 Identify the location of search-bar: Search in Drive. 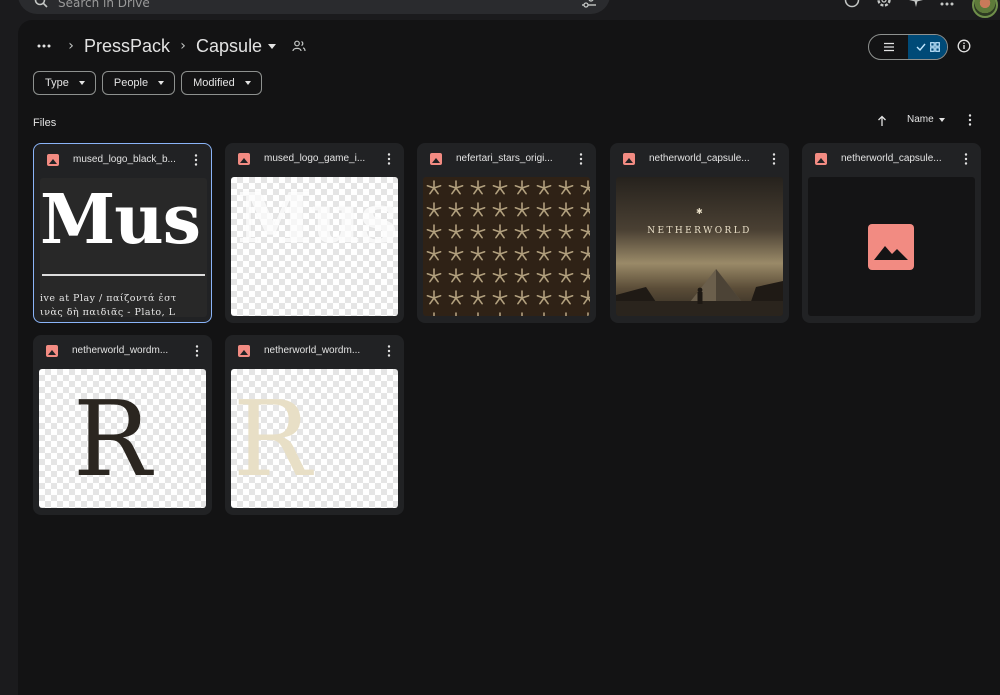
(314, 7).